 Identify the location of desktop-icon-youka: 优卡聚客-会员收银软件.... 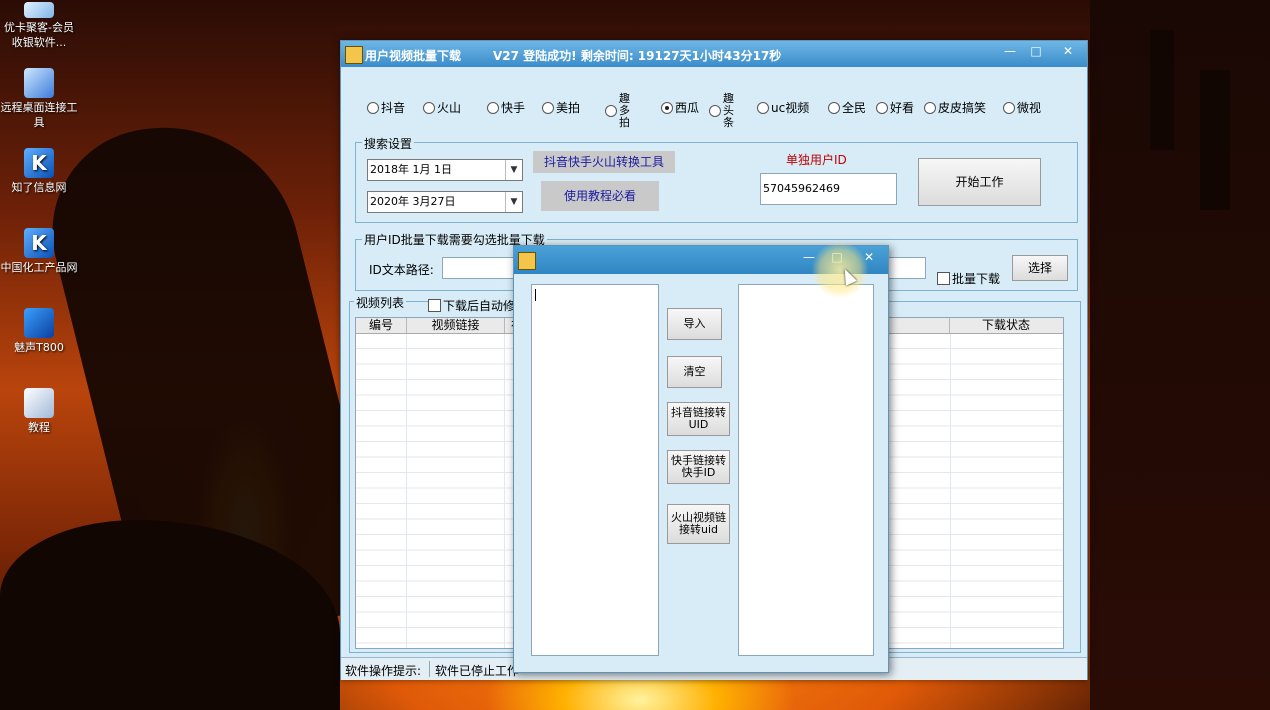
(39, 26).